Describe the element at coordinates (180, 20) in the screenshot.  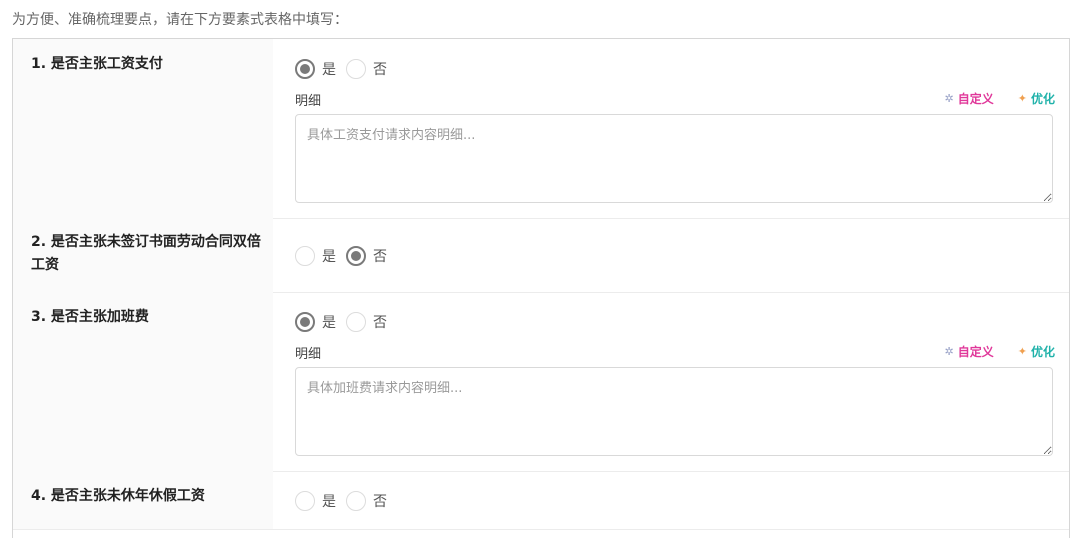
I see `form-intro: 为方便、准确梳理要点，请在下方要素式表格中填写：` at that location.